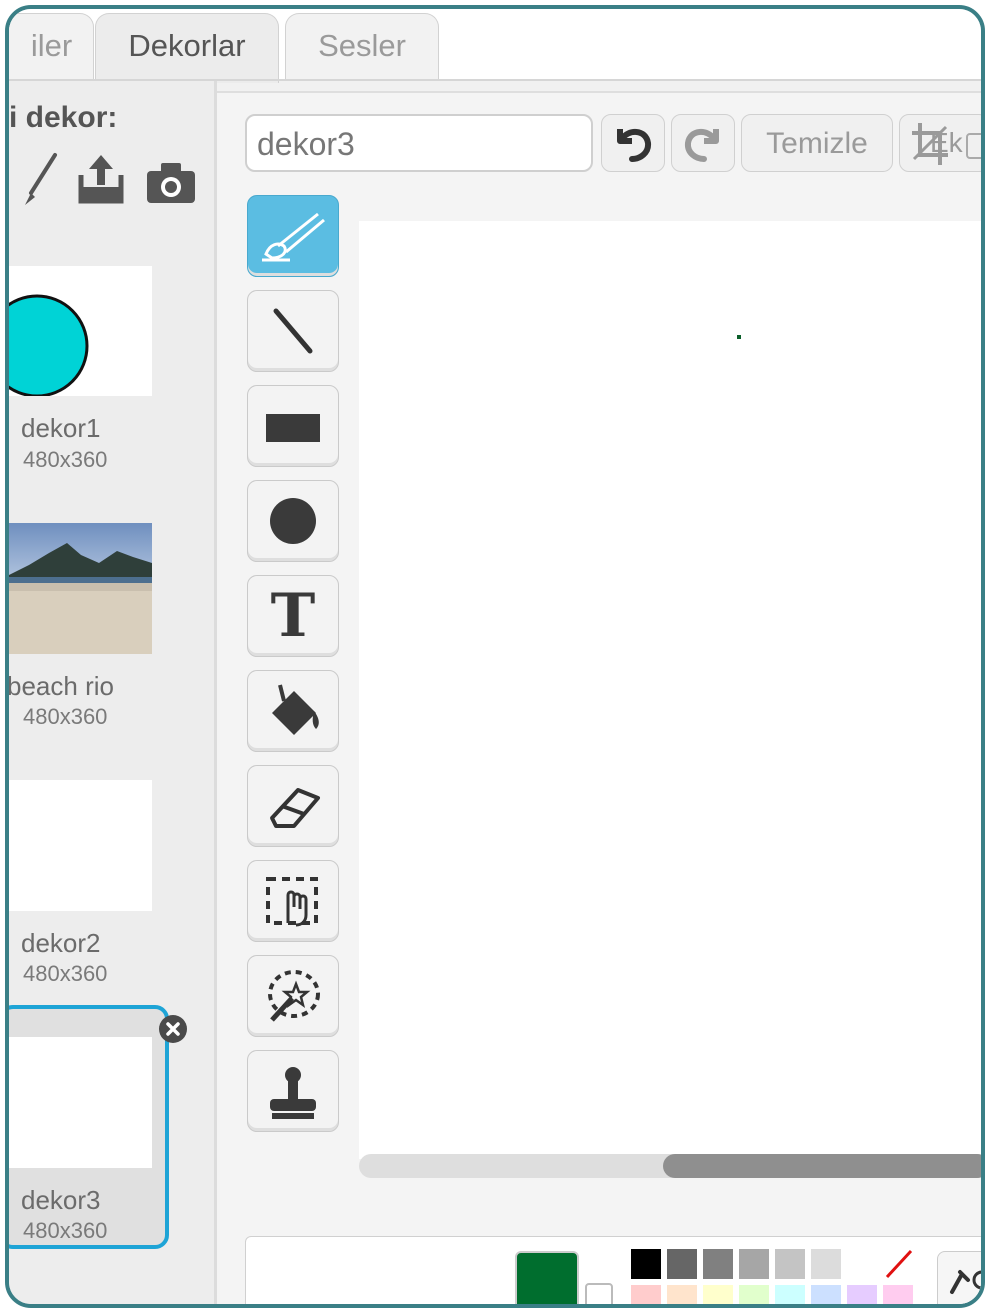 The height and width of the screenshot is (1313, 990). I want to click on paintbrush-icon, so click(41, 179).